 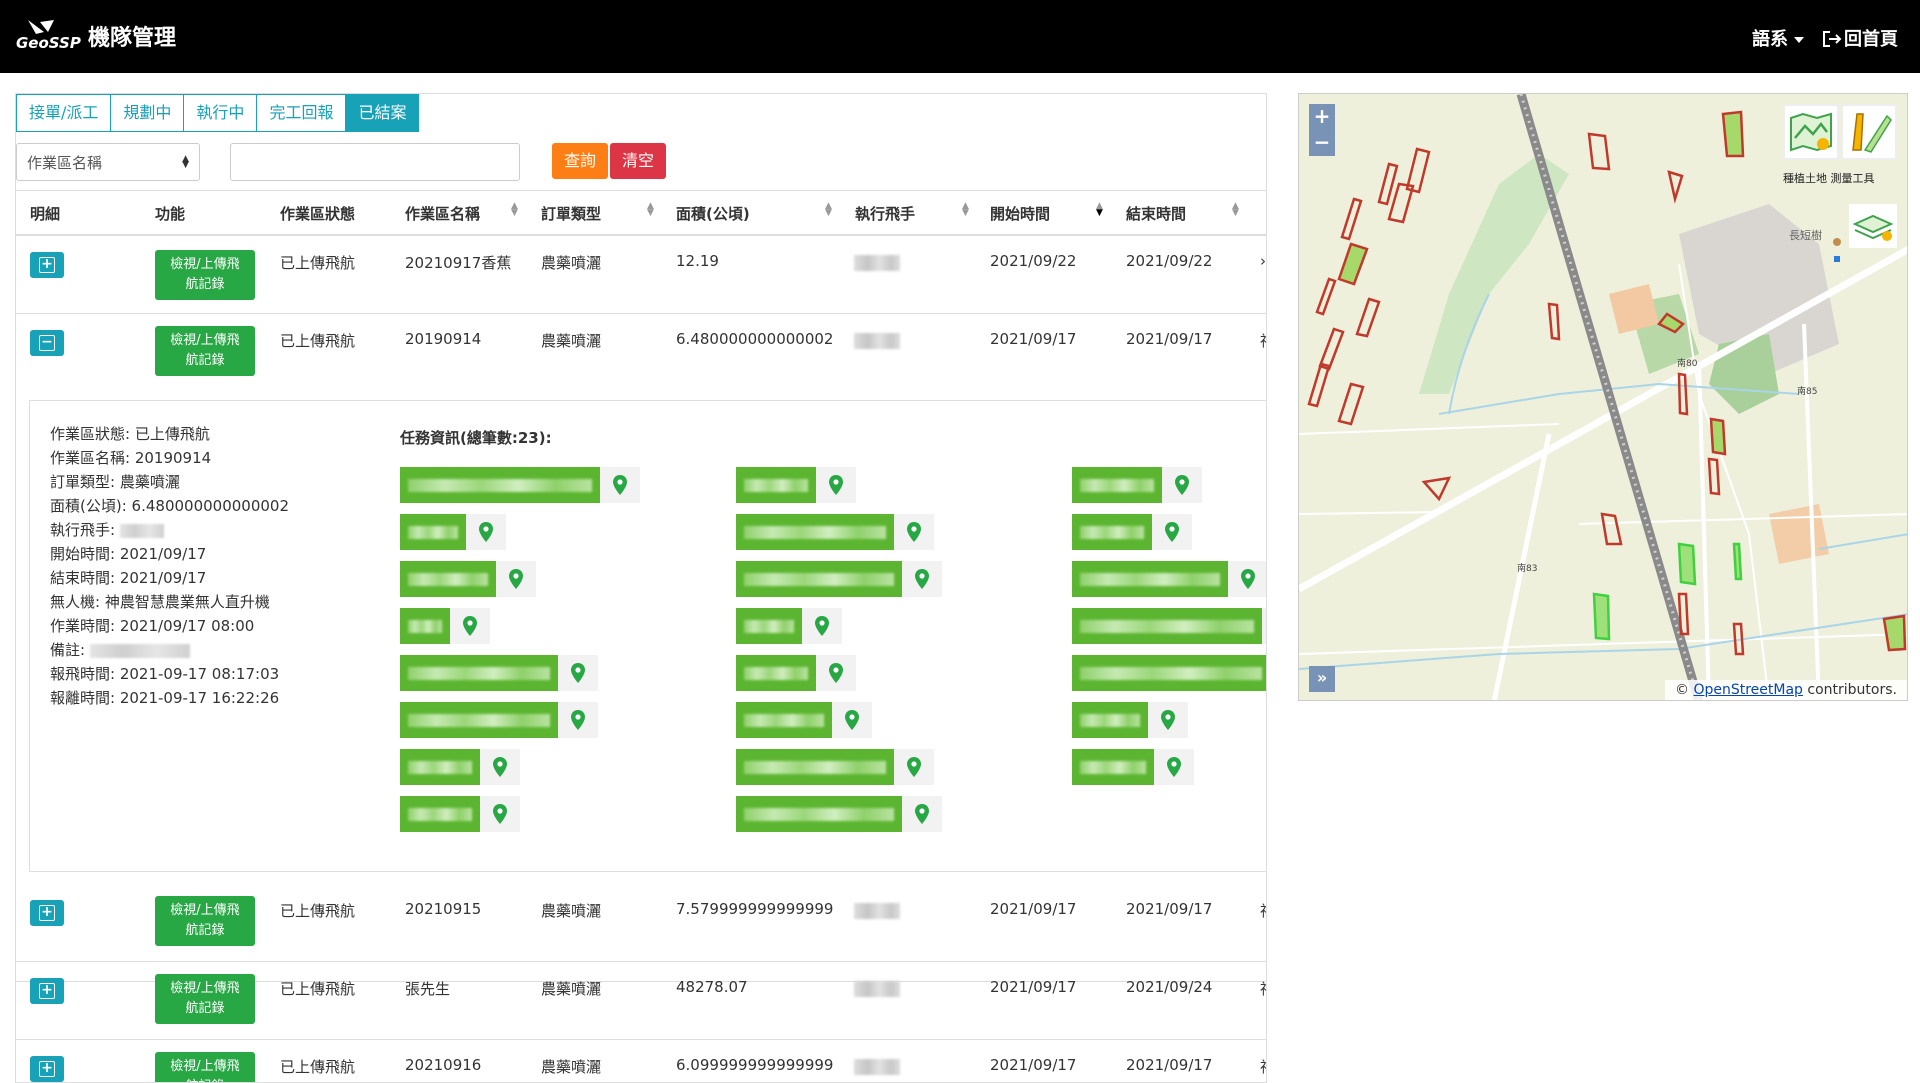 What do you see at coordinates (1156, 213) in the screenshot?
I see `column-header-end-time: 結束時間` at bounding box center [1156, 213].